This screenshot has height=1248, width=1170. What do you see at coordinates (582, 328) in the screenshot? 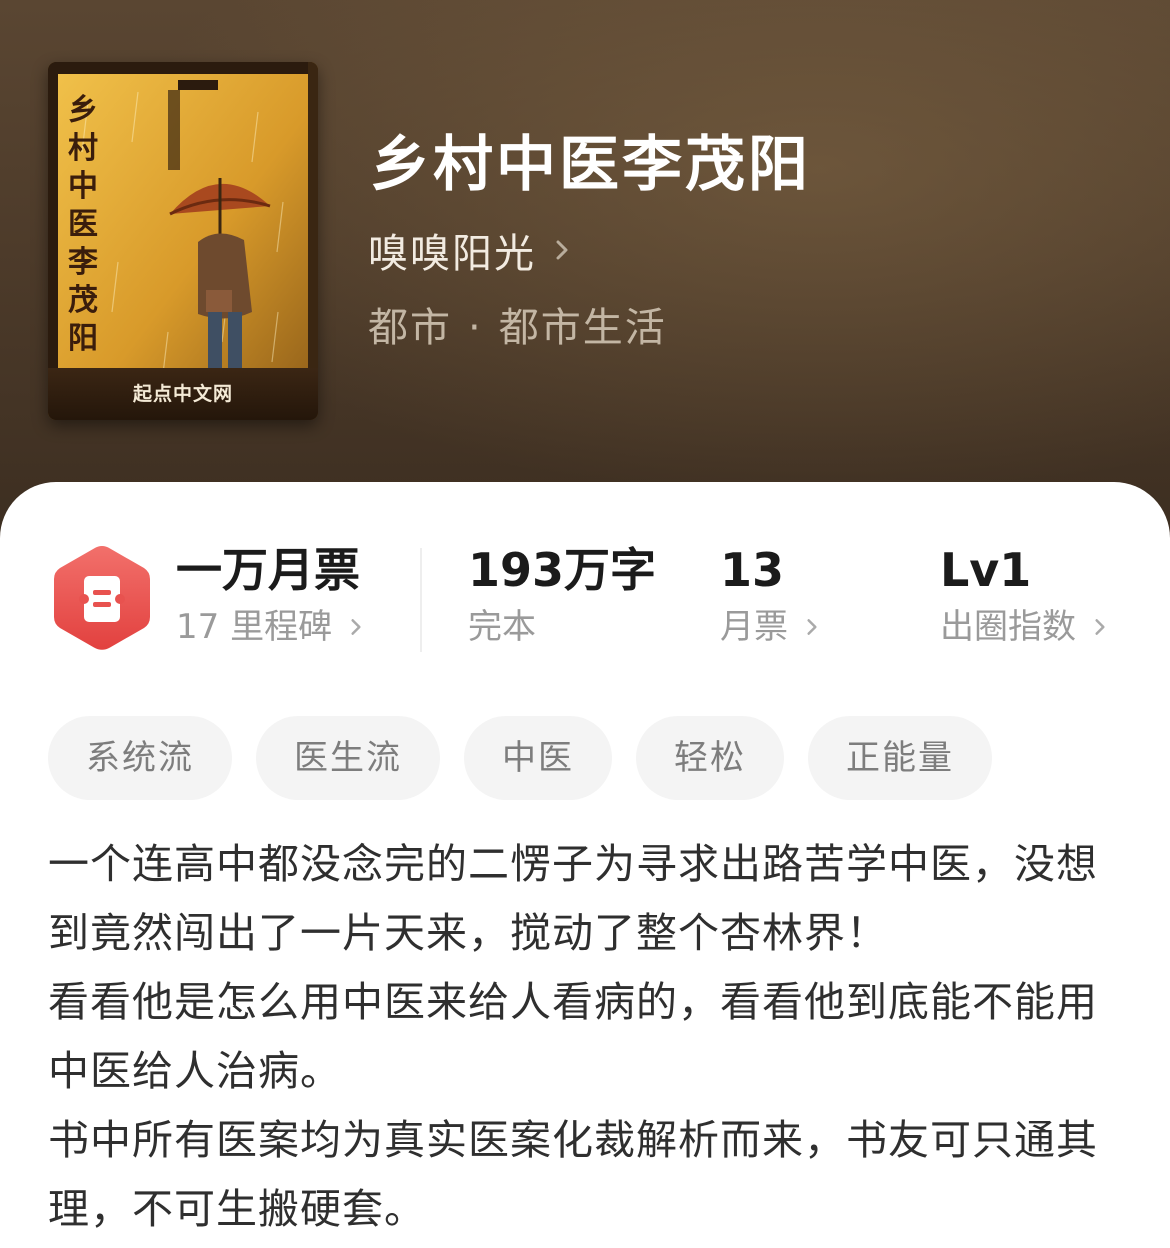
I see `subgenre: 都市生活` at bounding box center [582, 328].